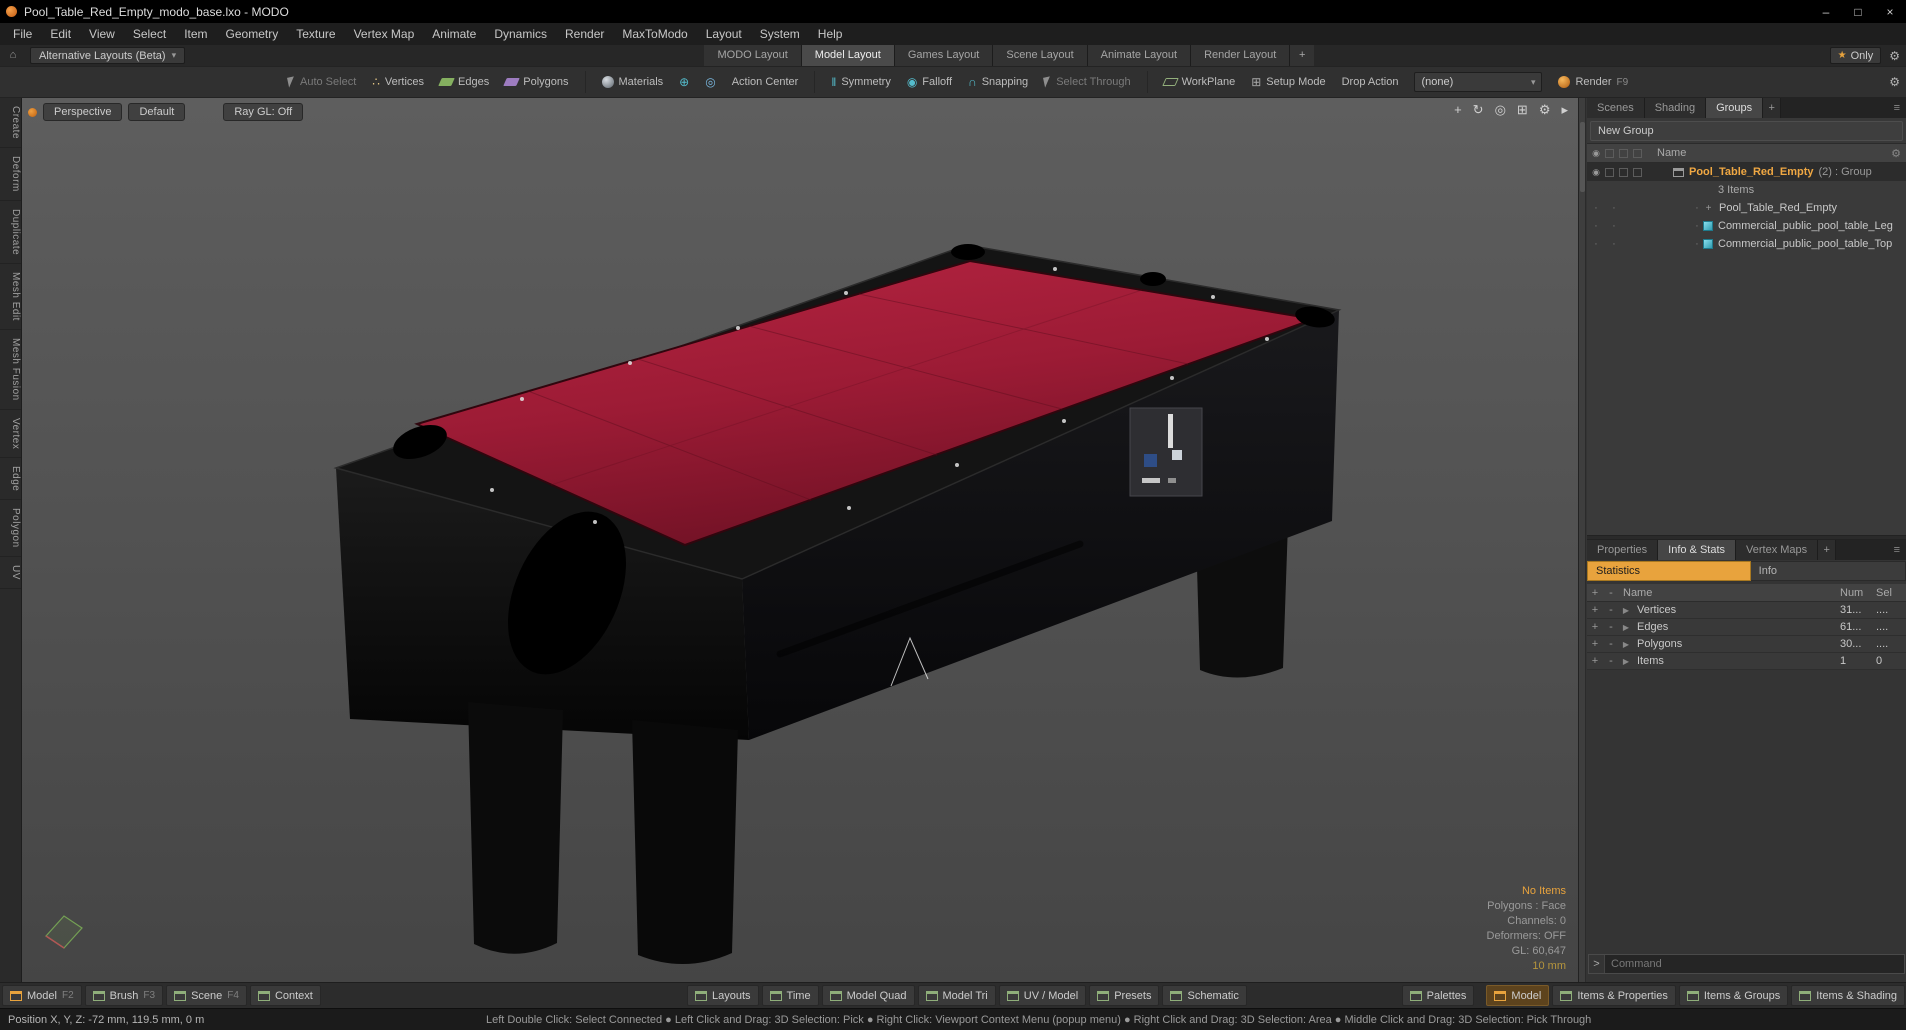  What do you see at coordinates (10, 529) in the screenshot?
I see `toolbox-tab-polygon: Polygon` at bounding box center [10, 529].